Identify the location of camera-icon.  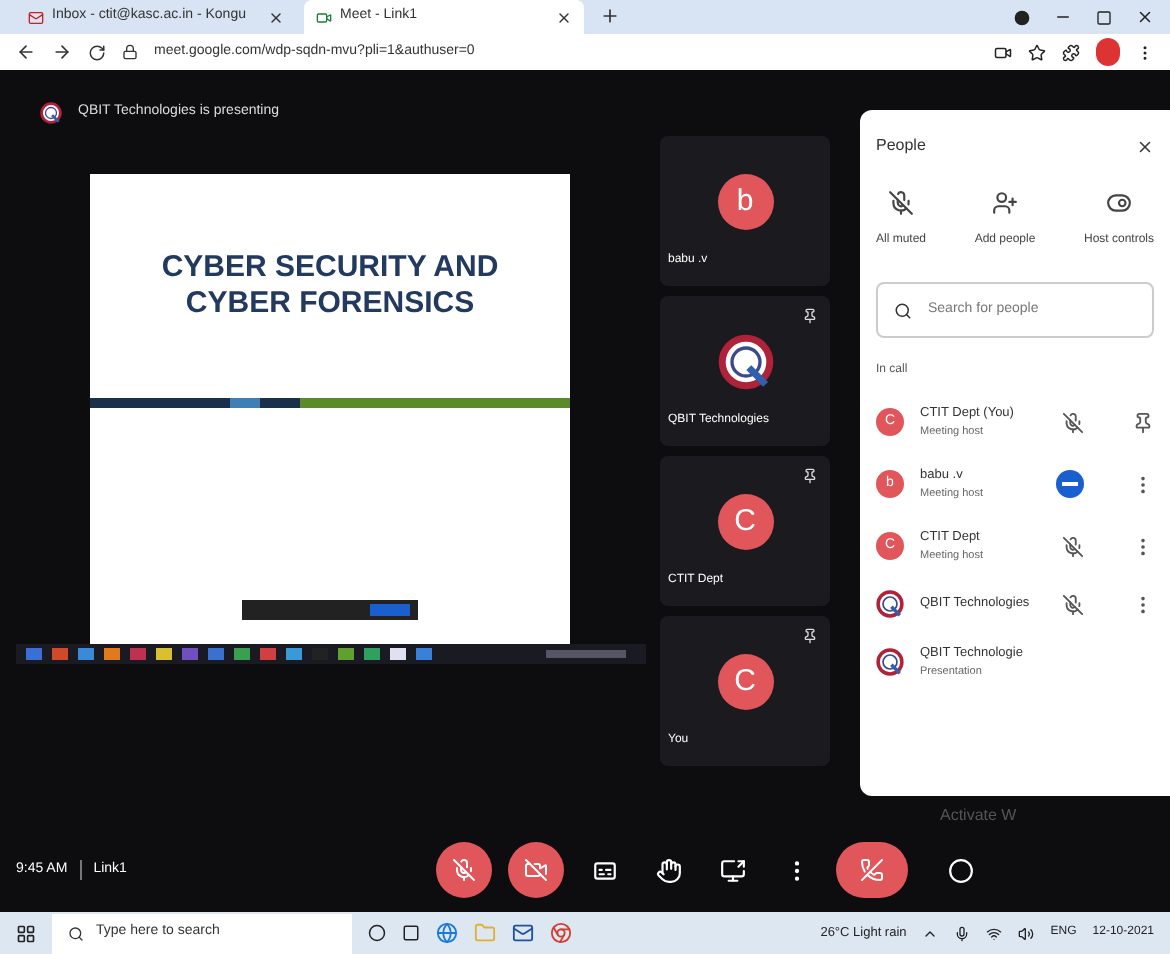
(1003, 52).